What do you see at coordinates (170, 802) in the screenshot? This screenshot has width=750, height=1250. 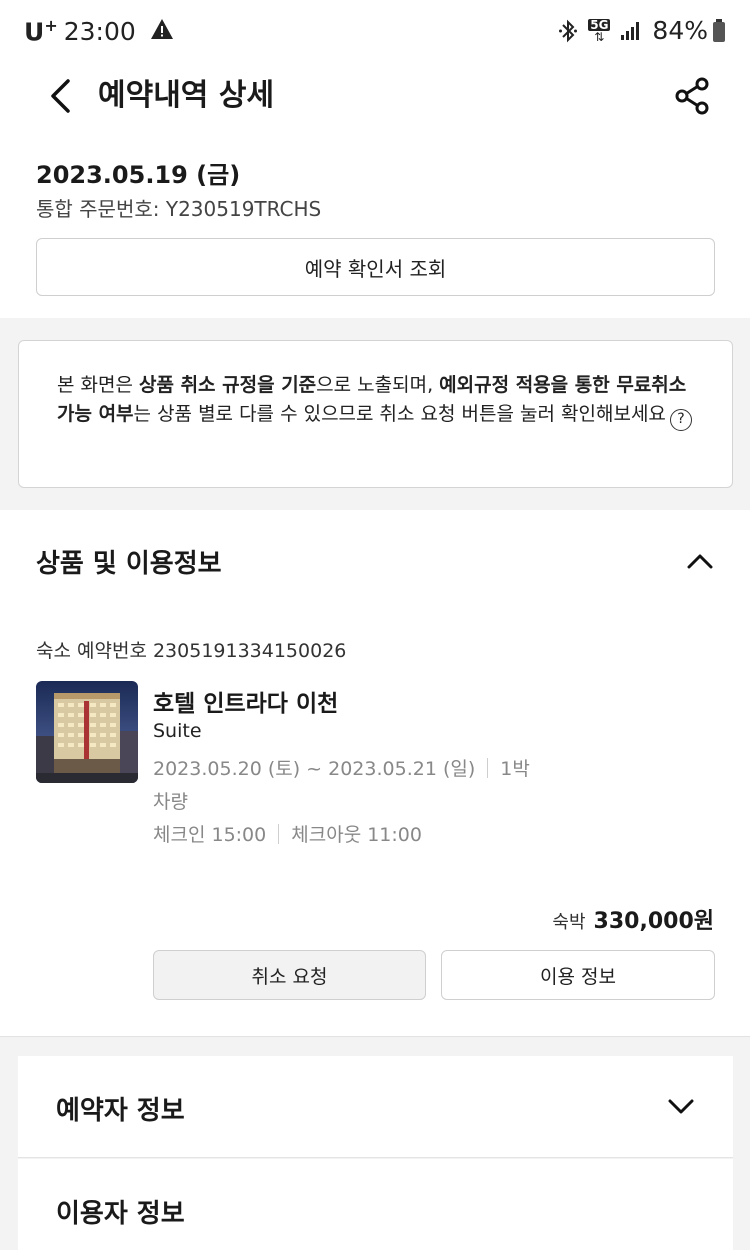 I see `transport-label: 차량` at bounding box center [170, 802].